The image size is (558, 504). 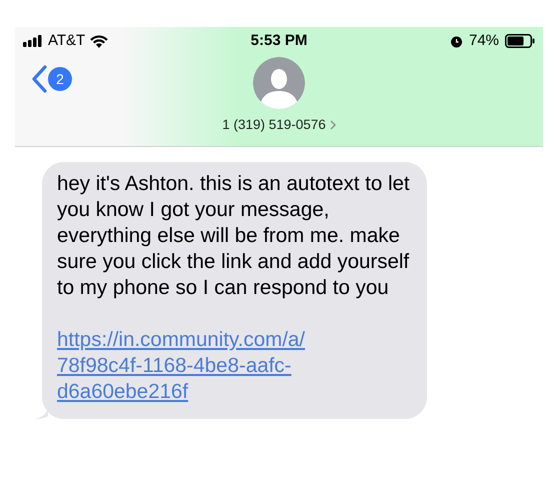 I want to click on battery-percent: 74%, so click(x=484, y=40).